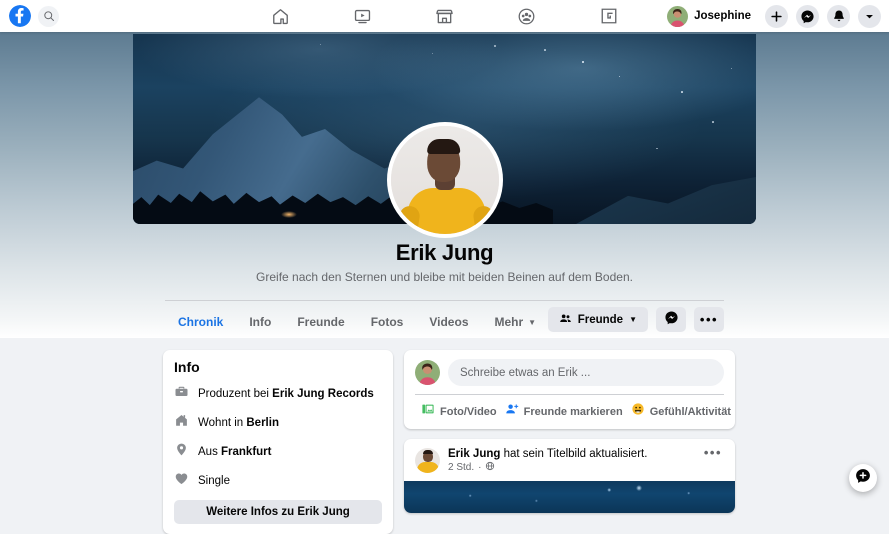 This screenshot has height=534, width=889. Describe the element at coordinates (20, 16) in the screenshot. I see `facebook-logo-icon` at that location.